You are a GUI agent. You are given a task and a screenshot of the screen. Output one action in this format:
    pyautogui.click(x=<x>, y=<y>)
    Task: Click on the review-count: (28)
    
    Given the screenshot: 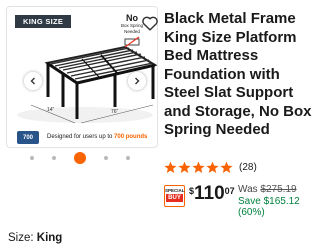 What is the action you would take?
    pyautogui.click(x=248, y=167)
    